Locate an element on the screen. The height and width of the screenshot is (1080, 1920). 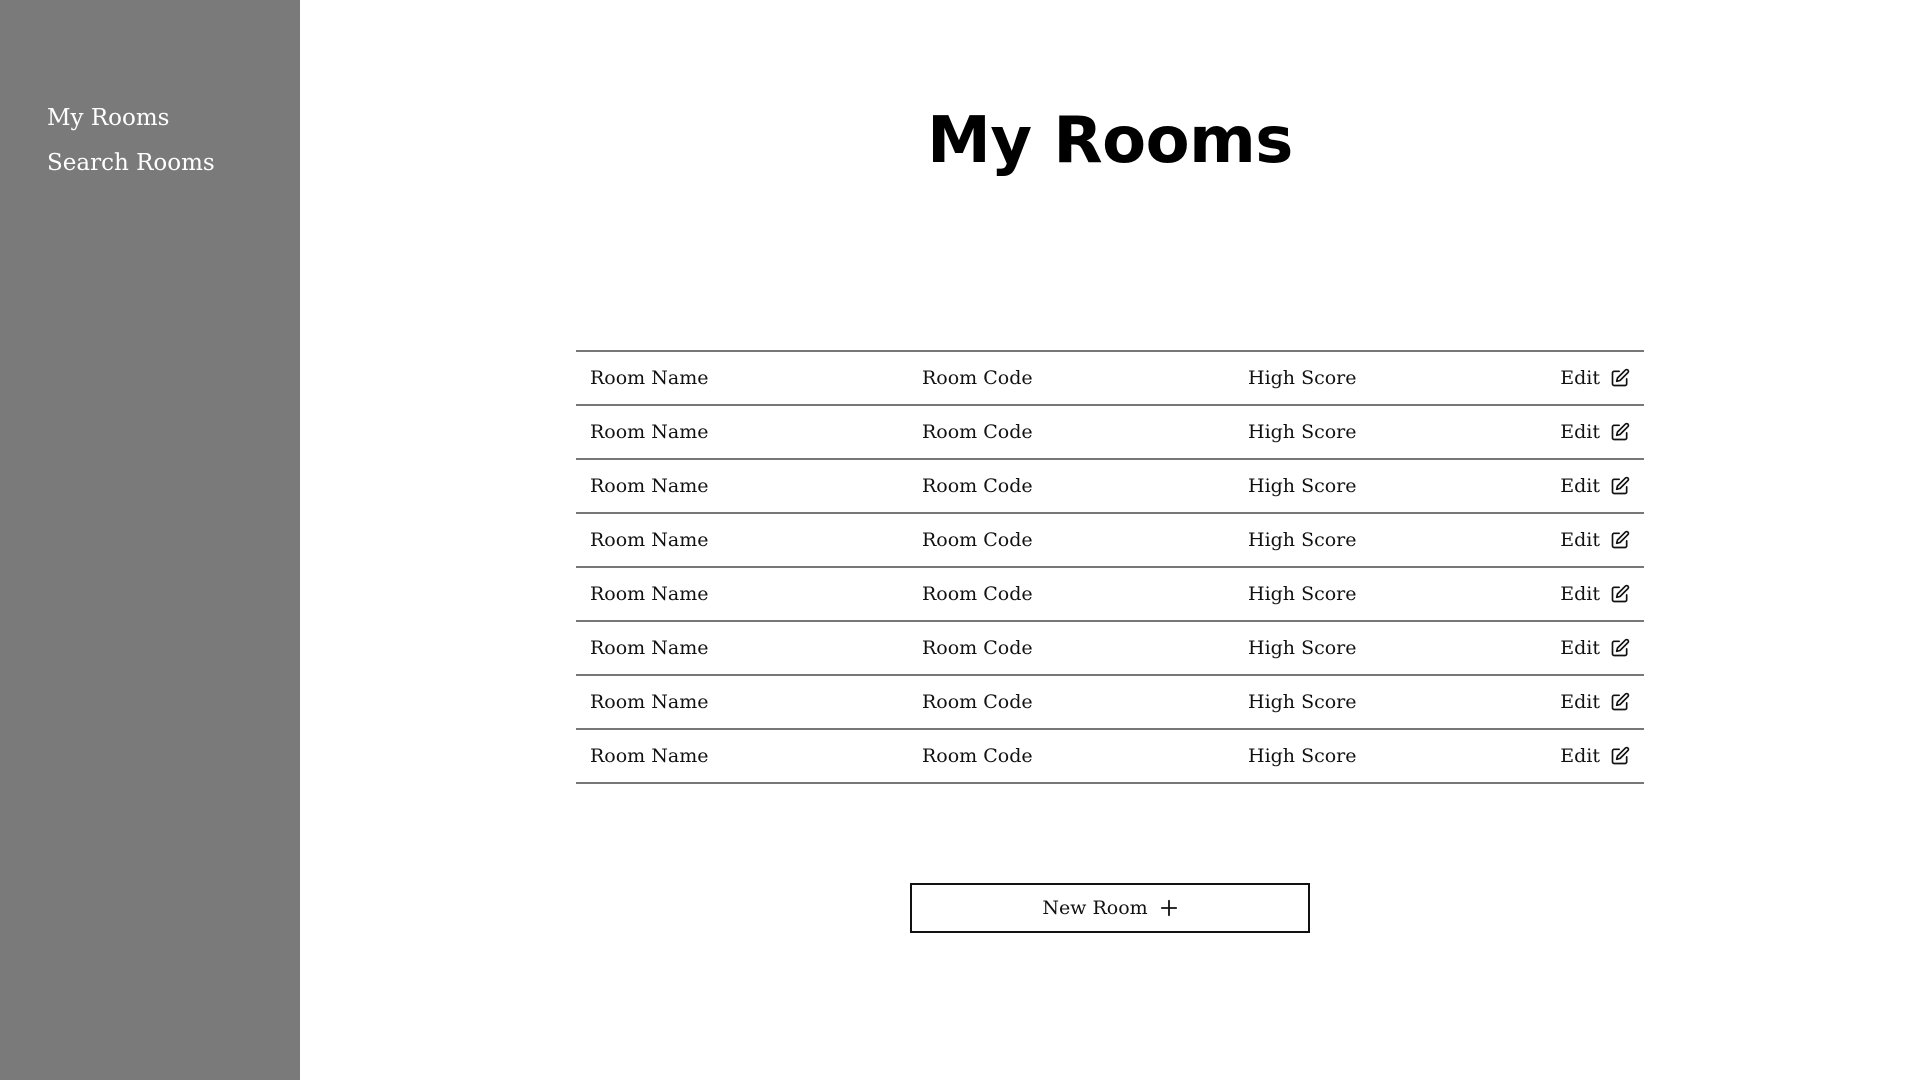
sidebar-nav: My Rooms Search Rooms is located at coordinates (131, 141).